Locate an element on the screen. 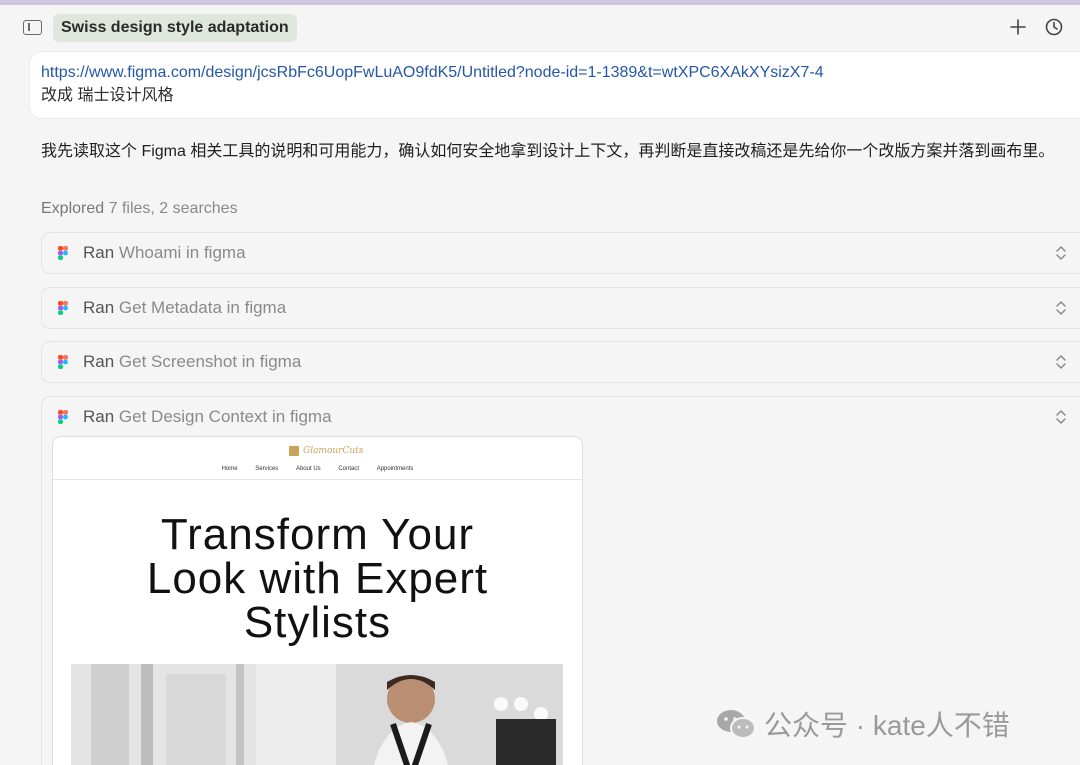 Image resolution: width=1080 pixels, height=765 pixels. preview-nav-item: About Us is located at coordinates (308, 469).